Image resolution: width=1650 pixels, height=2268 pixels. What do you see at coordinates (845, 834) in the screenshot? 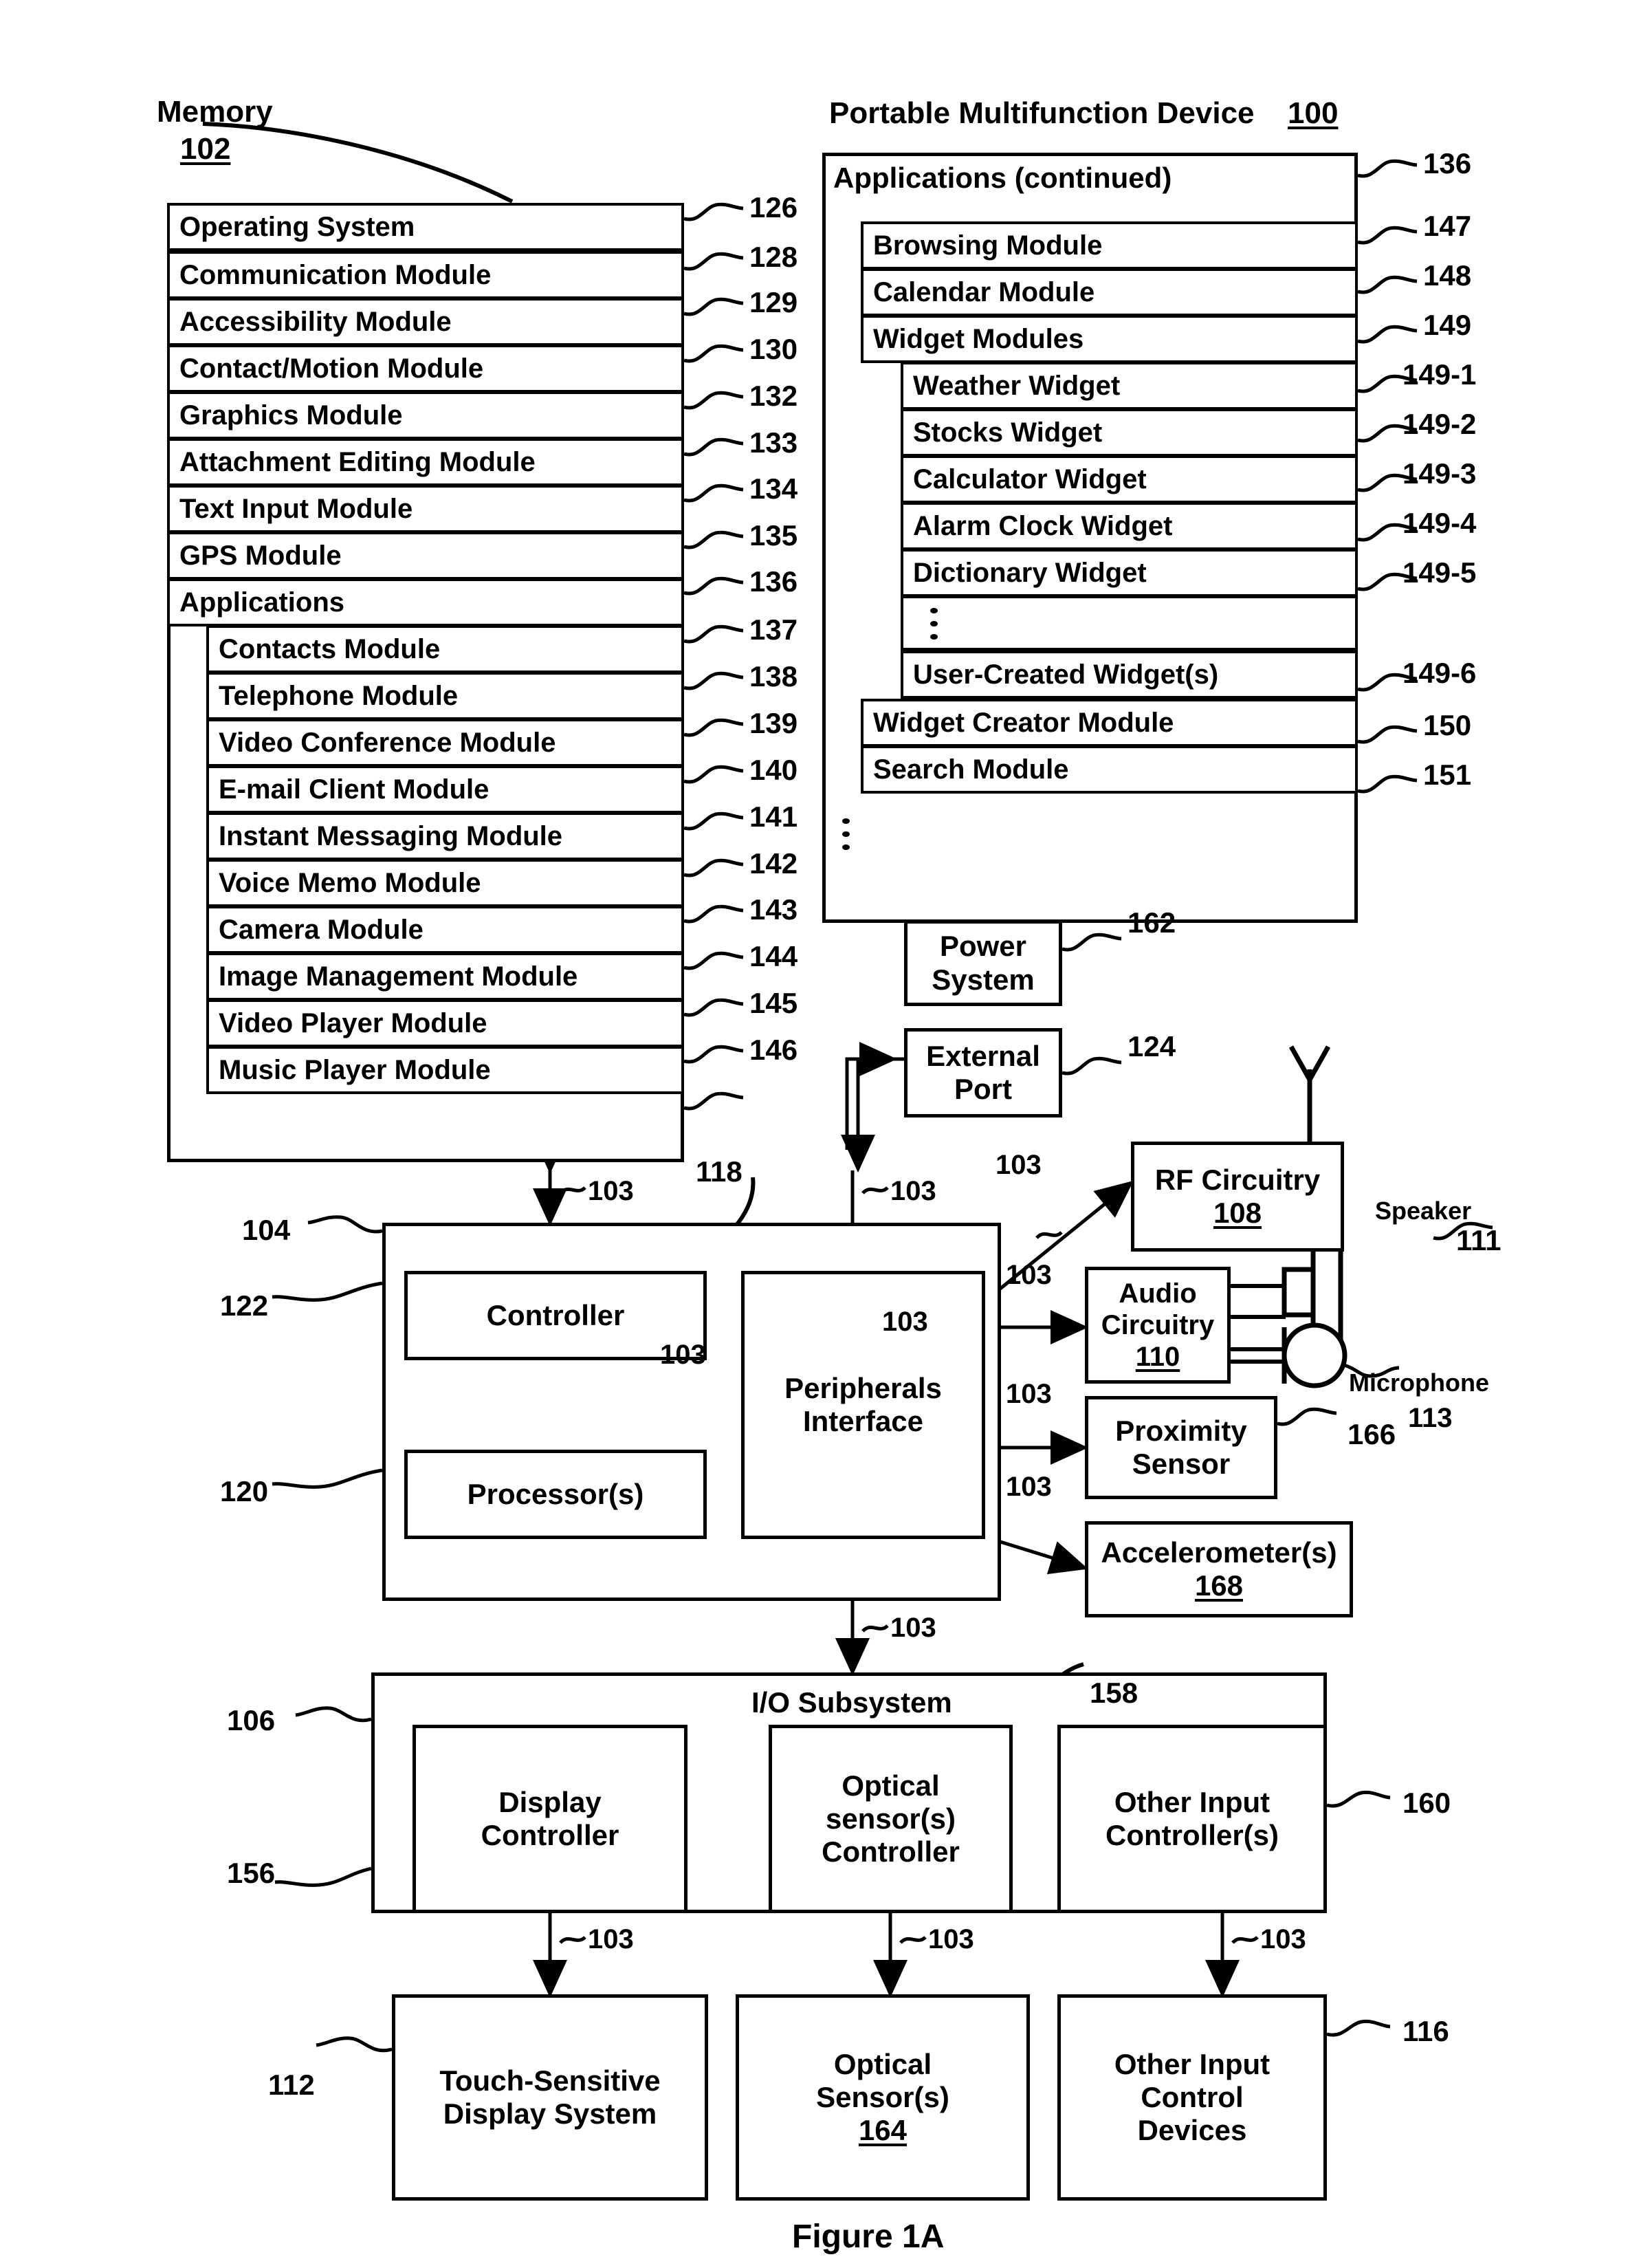
I see `applications-continued-ellipsis` at bounding box center [845, 834].